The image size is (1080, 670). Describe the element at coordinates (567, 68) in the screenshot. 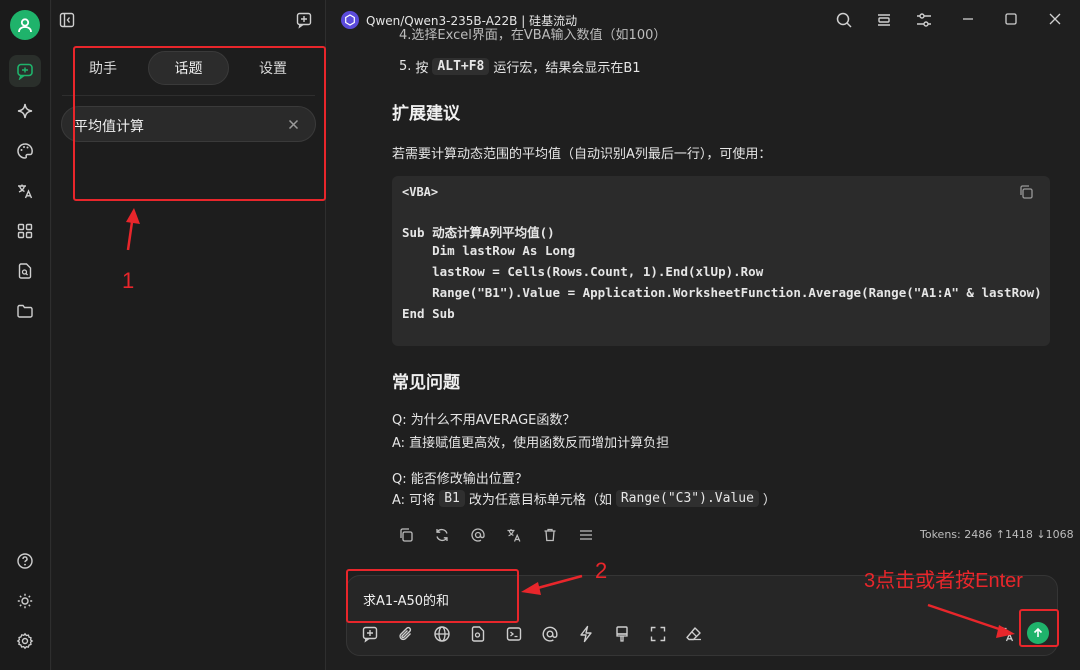

I see `list-text: 运行宏，结果会显示在B1` at that location.